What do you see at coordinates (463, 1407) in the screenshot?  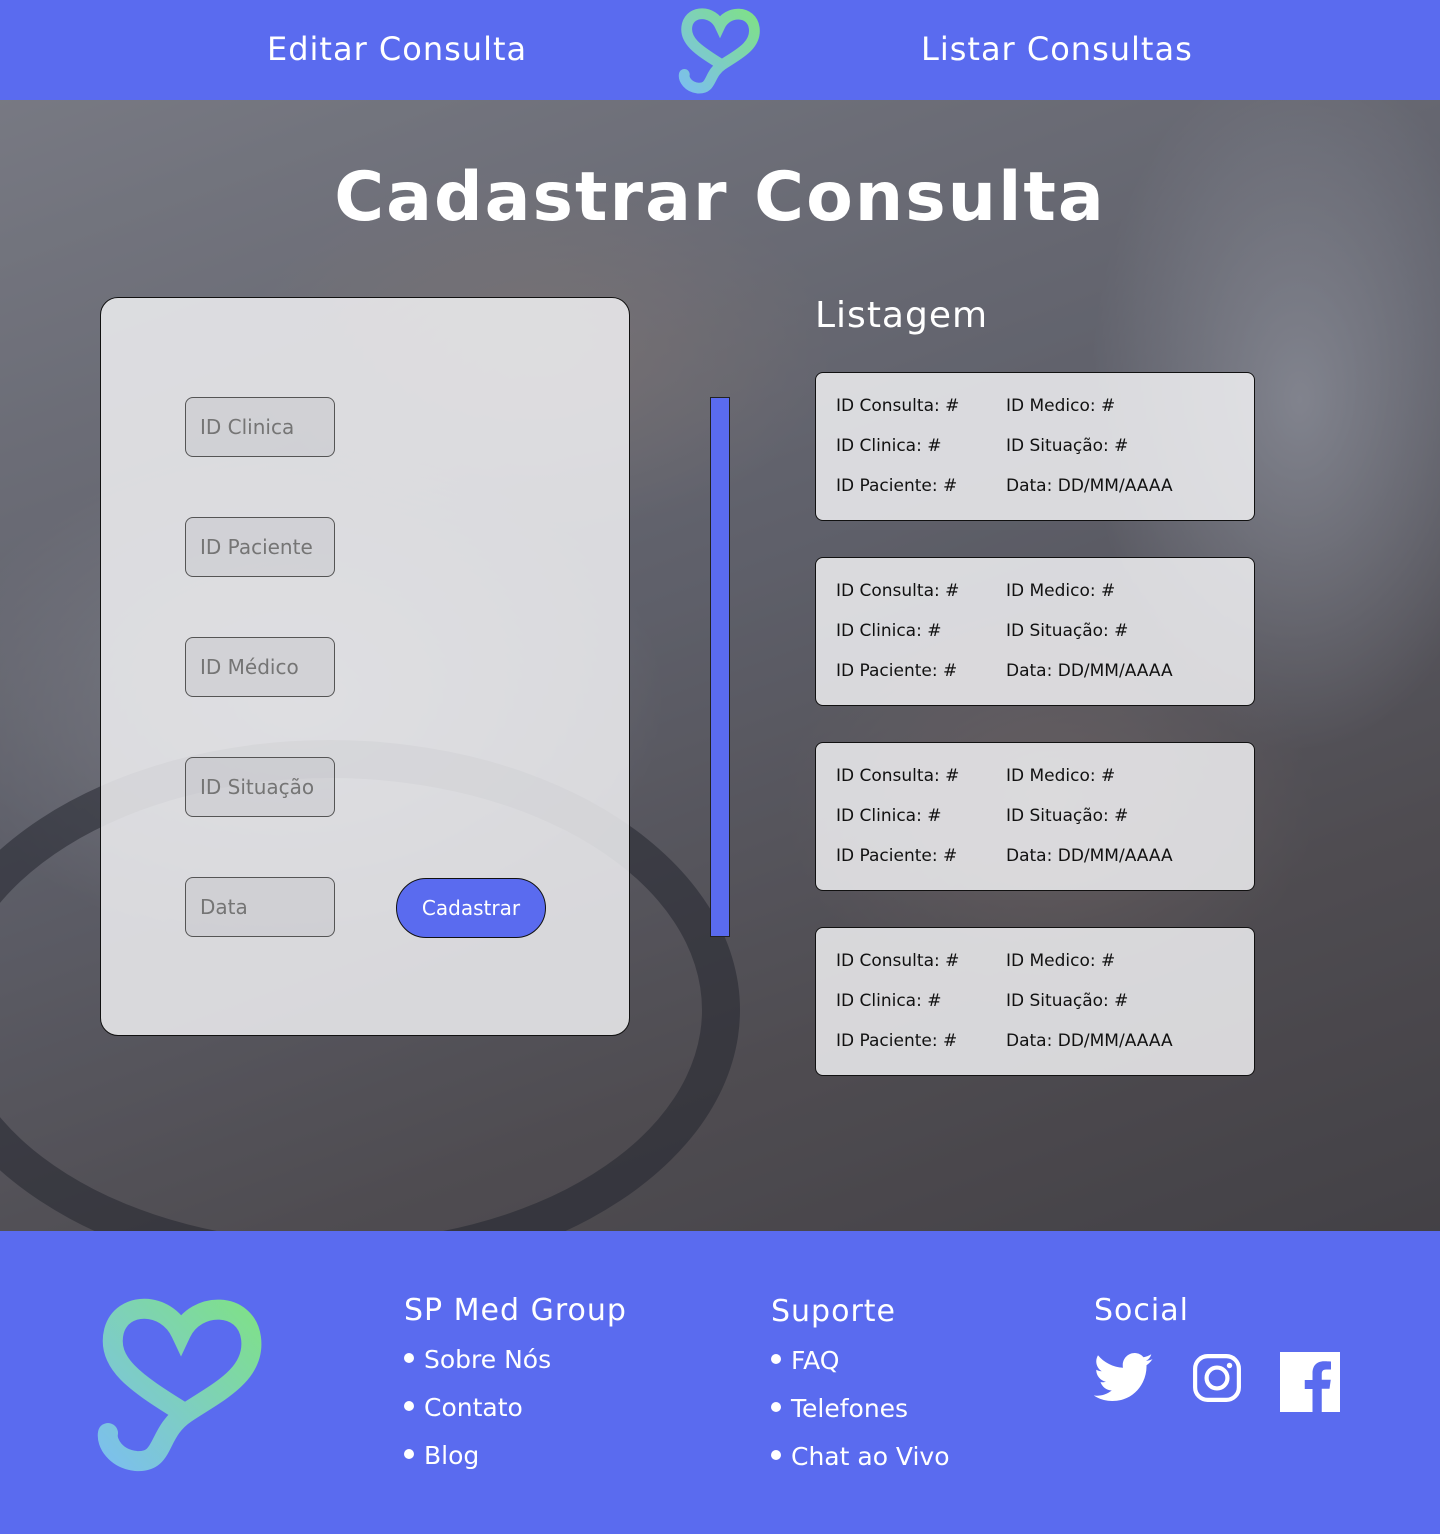 I see `footer-link-contato: Contato` at bounding box center [463, 1407].